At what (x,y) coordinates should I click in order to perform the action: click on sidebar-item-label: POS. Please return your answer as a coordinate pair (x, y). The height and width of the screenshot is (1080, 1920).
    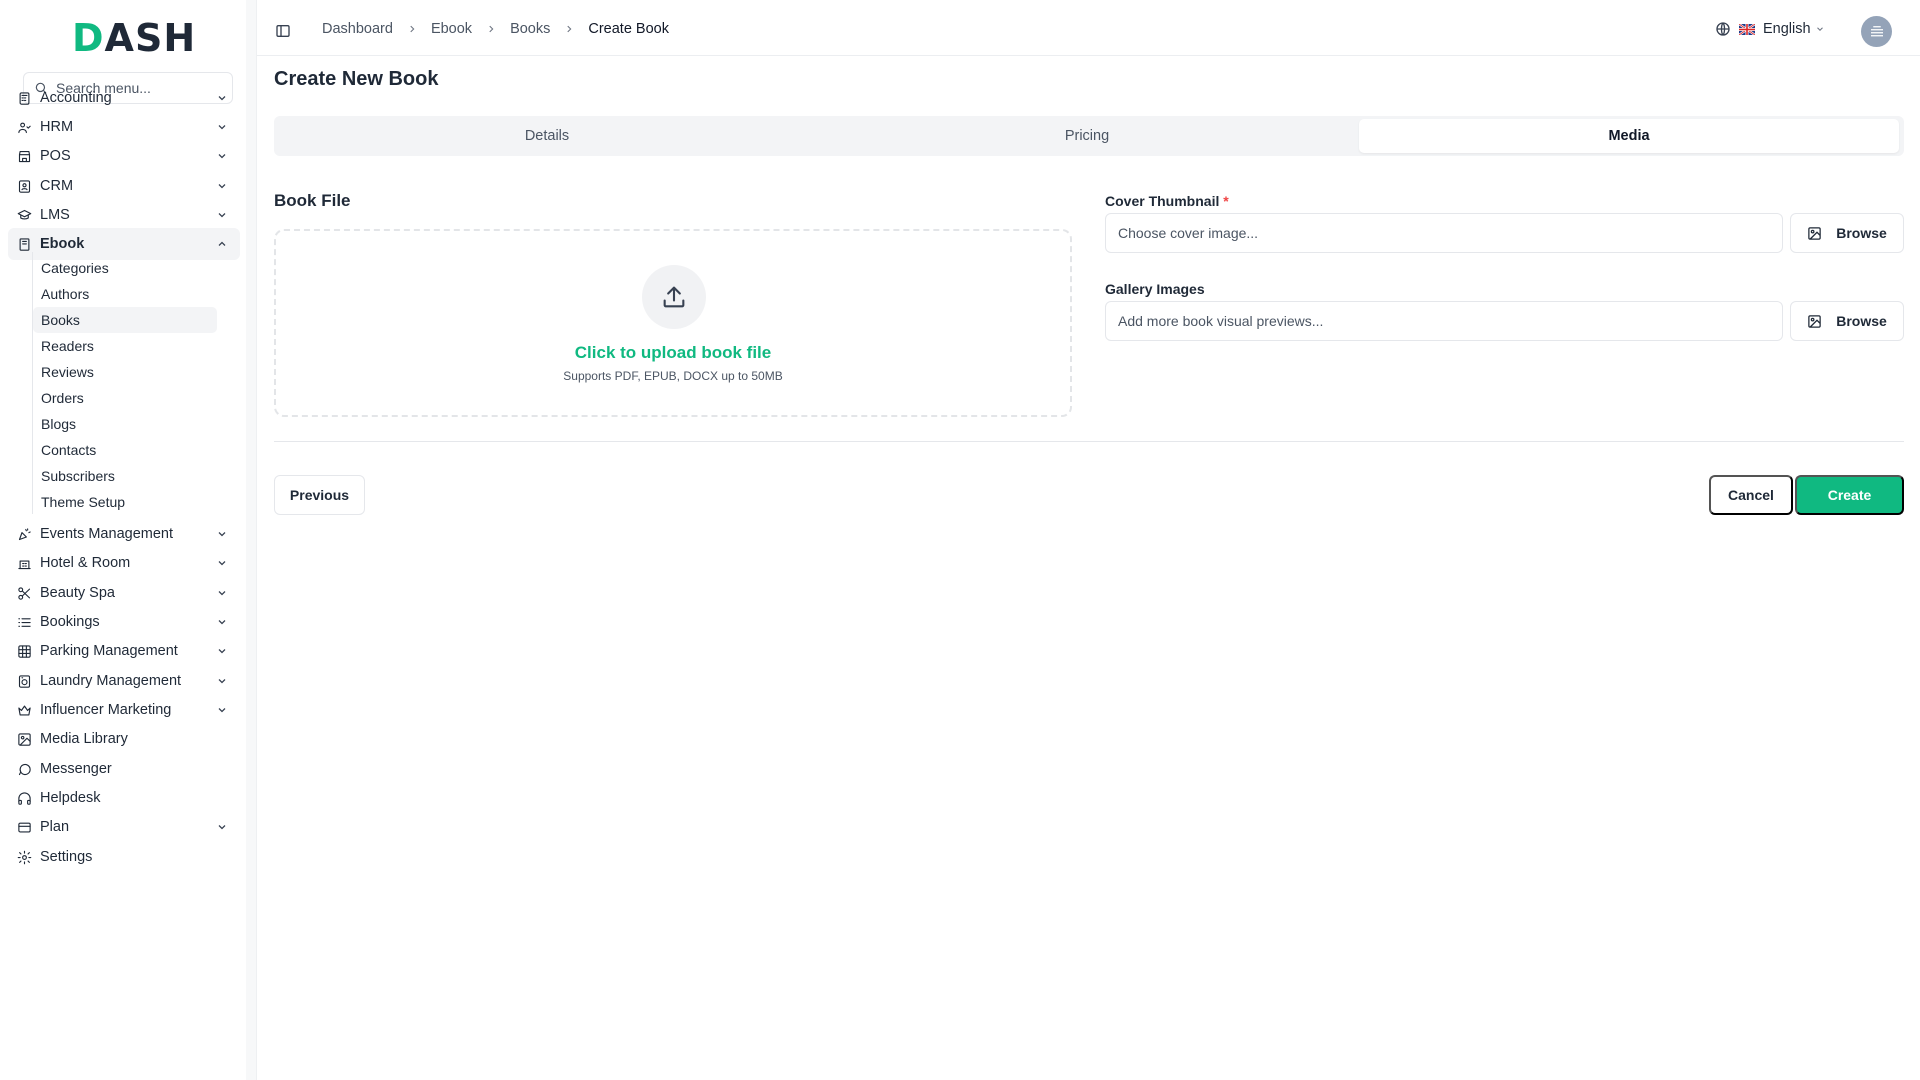
    Looking at the image, I should click on (55, 156).